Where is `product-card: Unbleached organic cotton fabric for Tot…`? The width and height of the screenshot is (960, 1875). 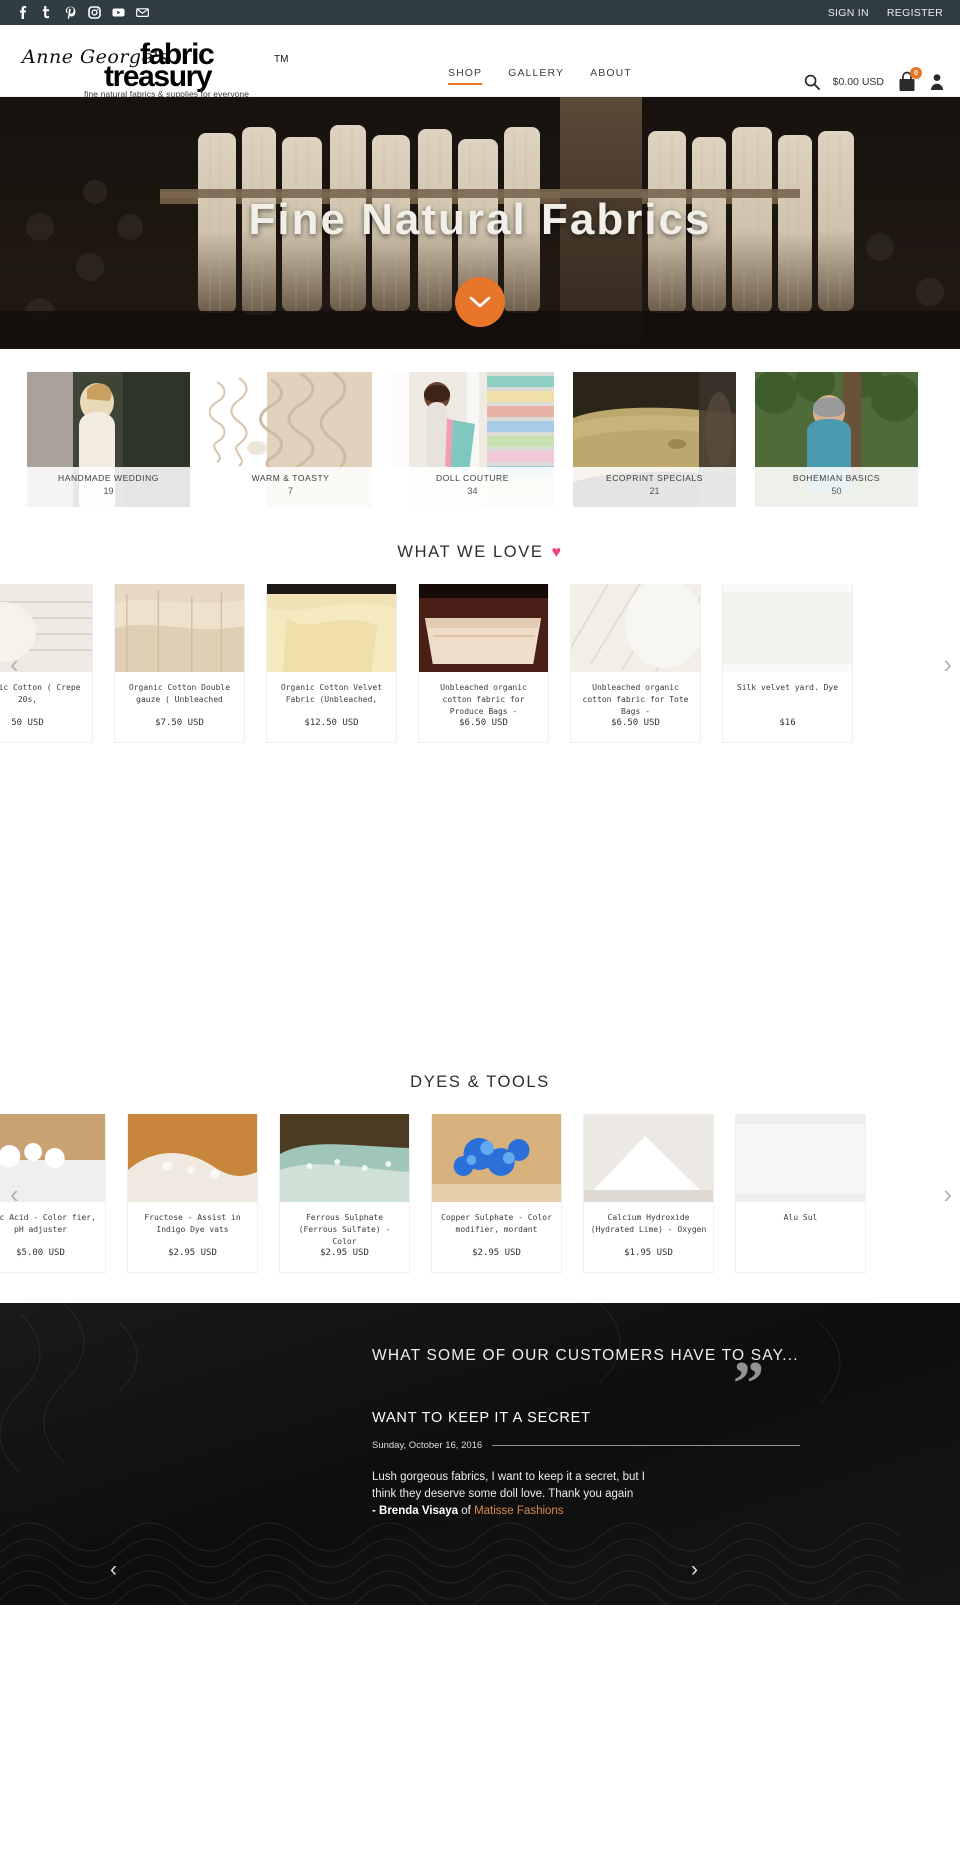
product-card: Unbleached organic cotton fabric for Tot… is located at coordinates (635, 663).